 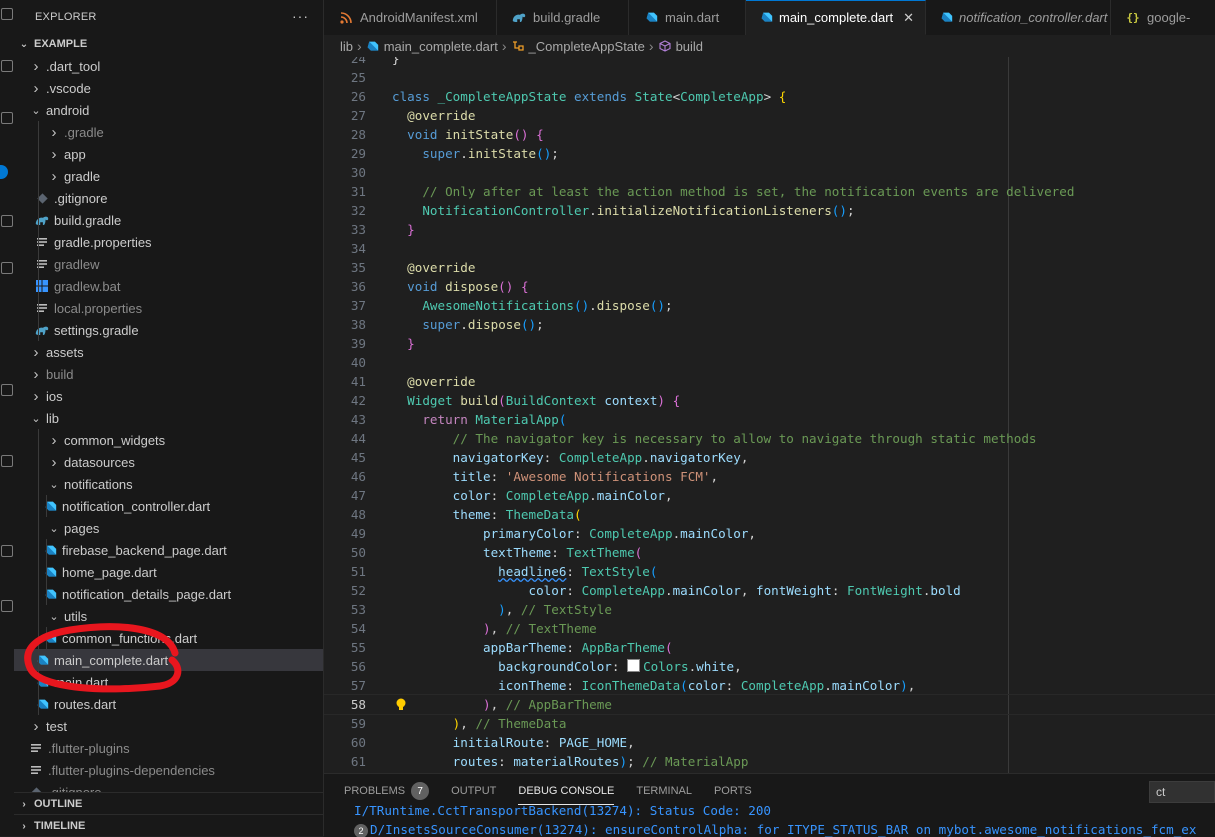 I want to click on file-item: firebase_backend_page.dart, so click(x=168, y=550).